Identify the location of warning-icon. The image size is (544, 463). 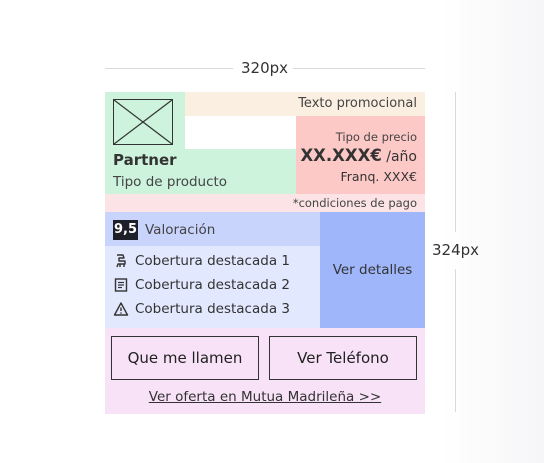
(121, 309).